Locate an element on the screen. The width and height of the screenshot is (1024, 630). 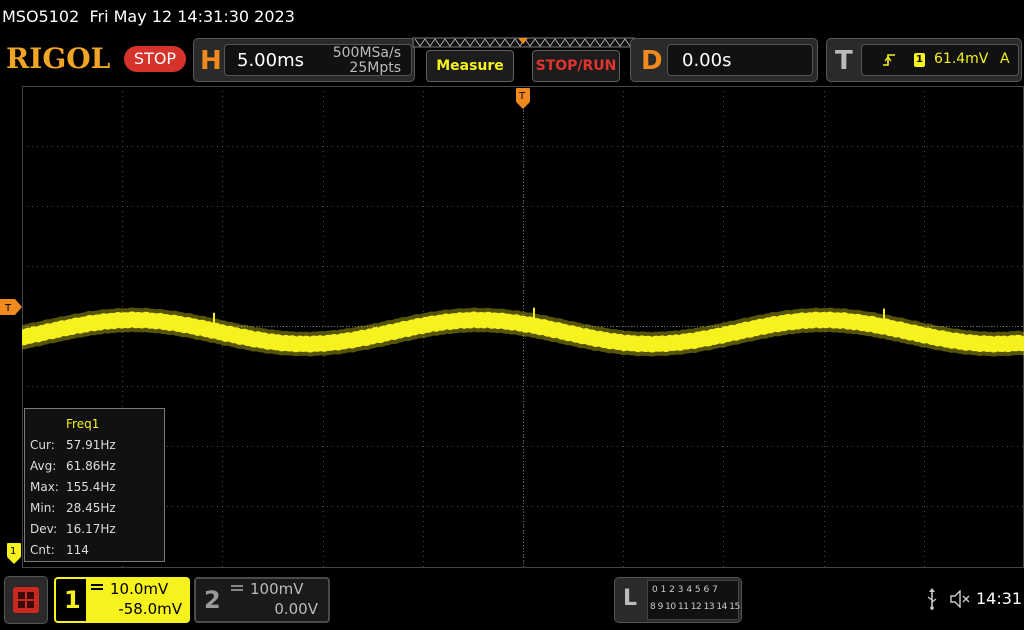
rigol-logo: RIGOL is located at coordinates (58, 58).